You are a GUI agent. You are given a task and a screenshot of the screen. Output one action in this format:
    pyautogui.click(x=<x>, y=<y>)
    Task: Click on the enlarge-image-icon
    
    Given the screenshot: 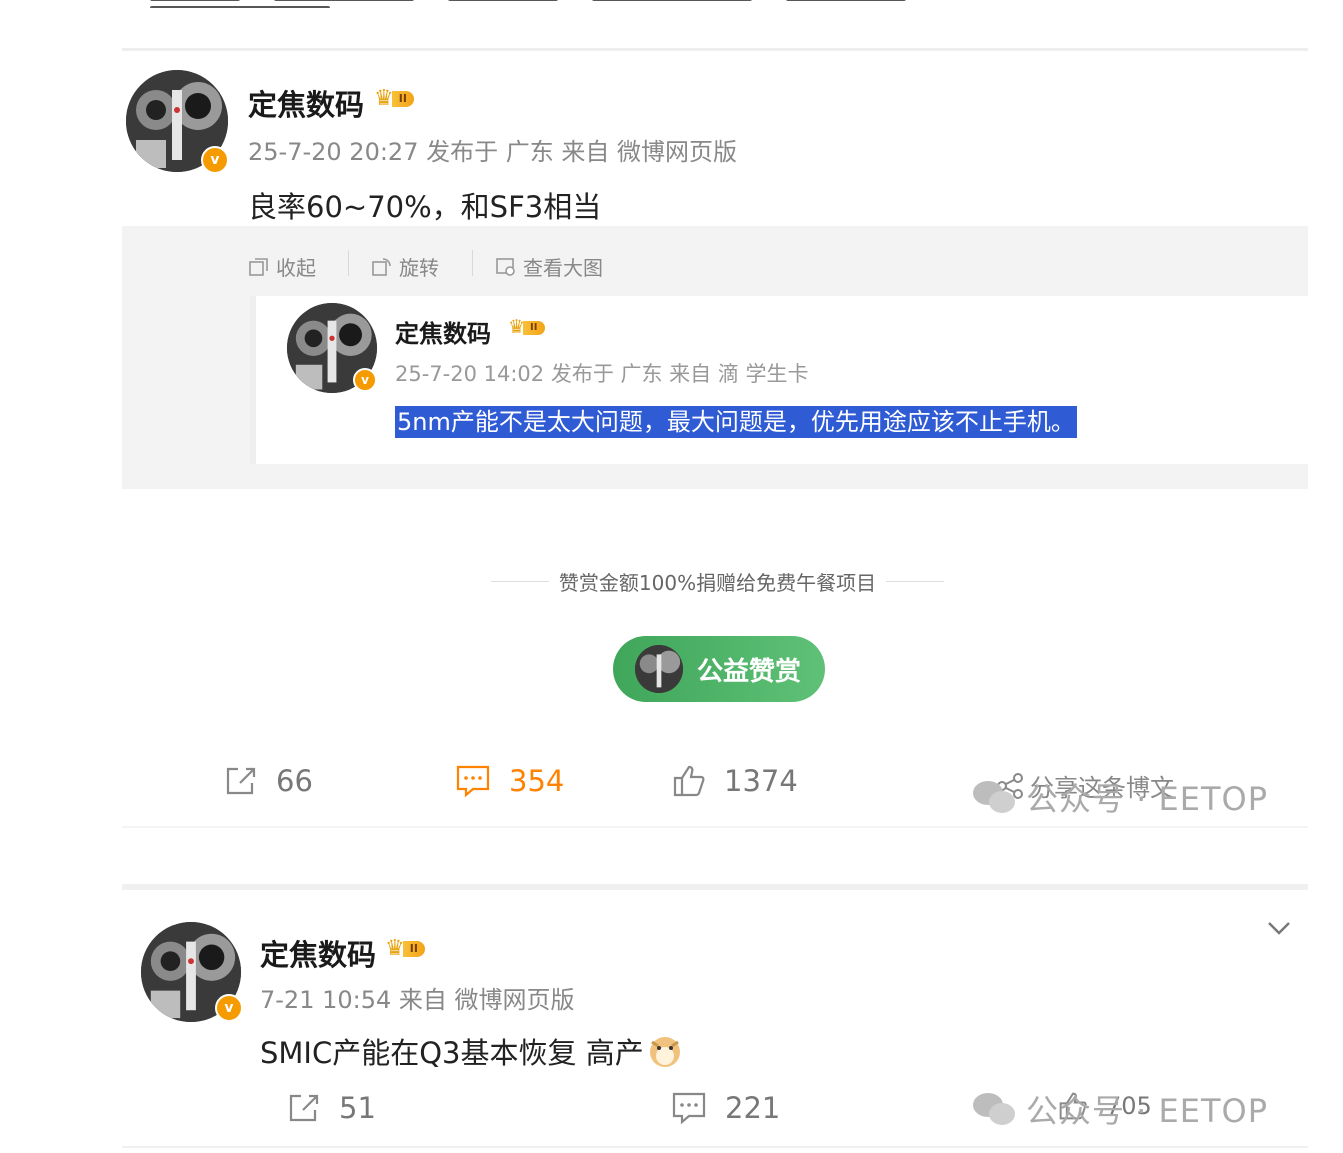 What is the action you would take?
    pyautogui.click(x=505, y=266)
    